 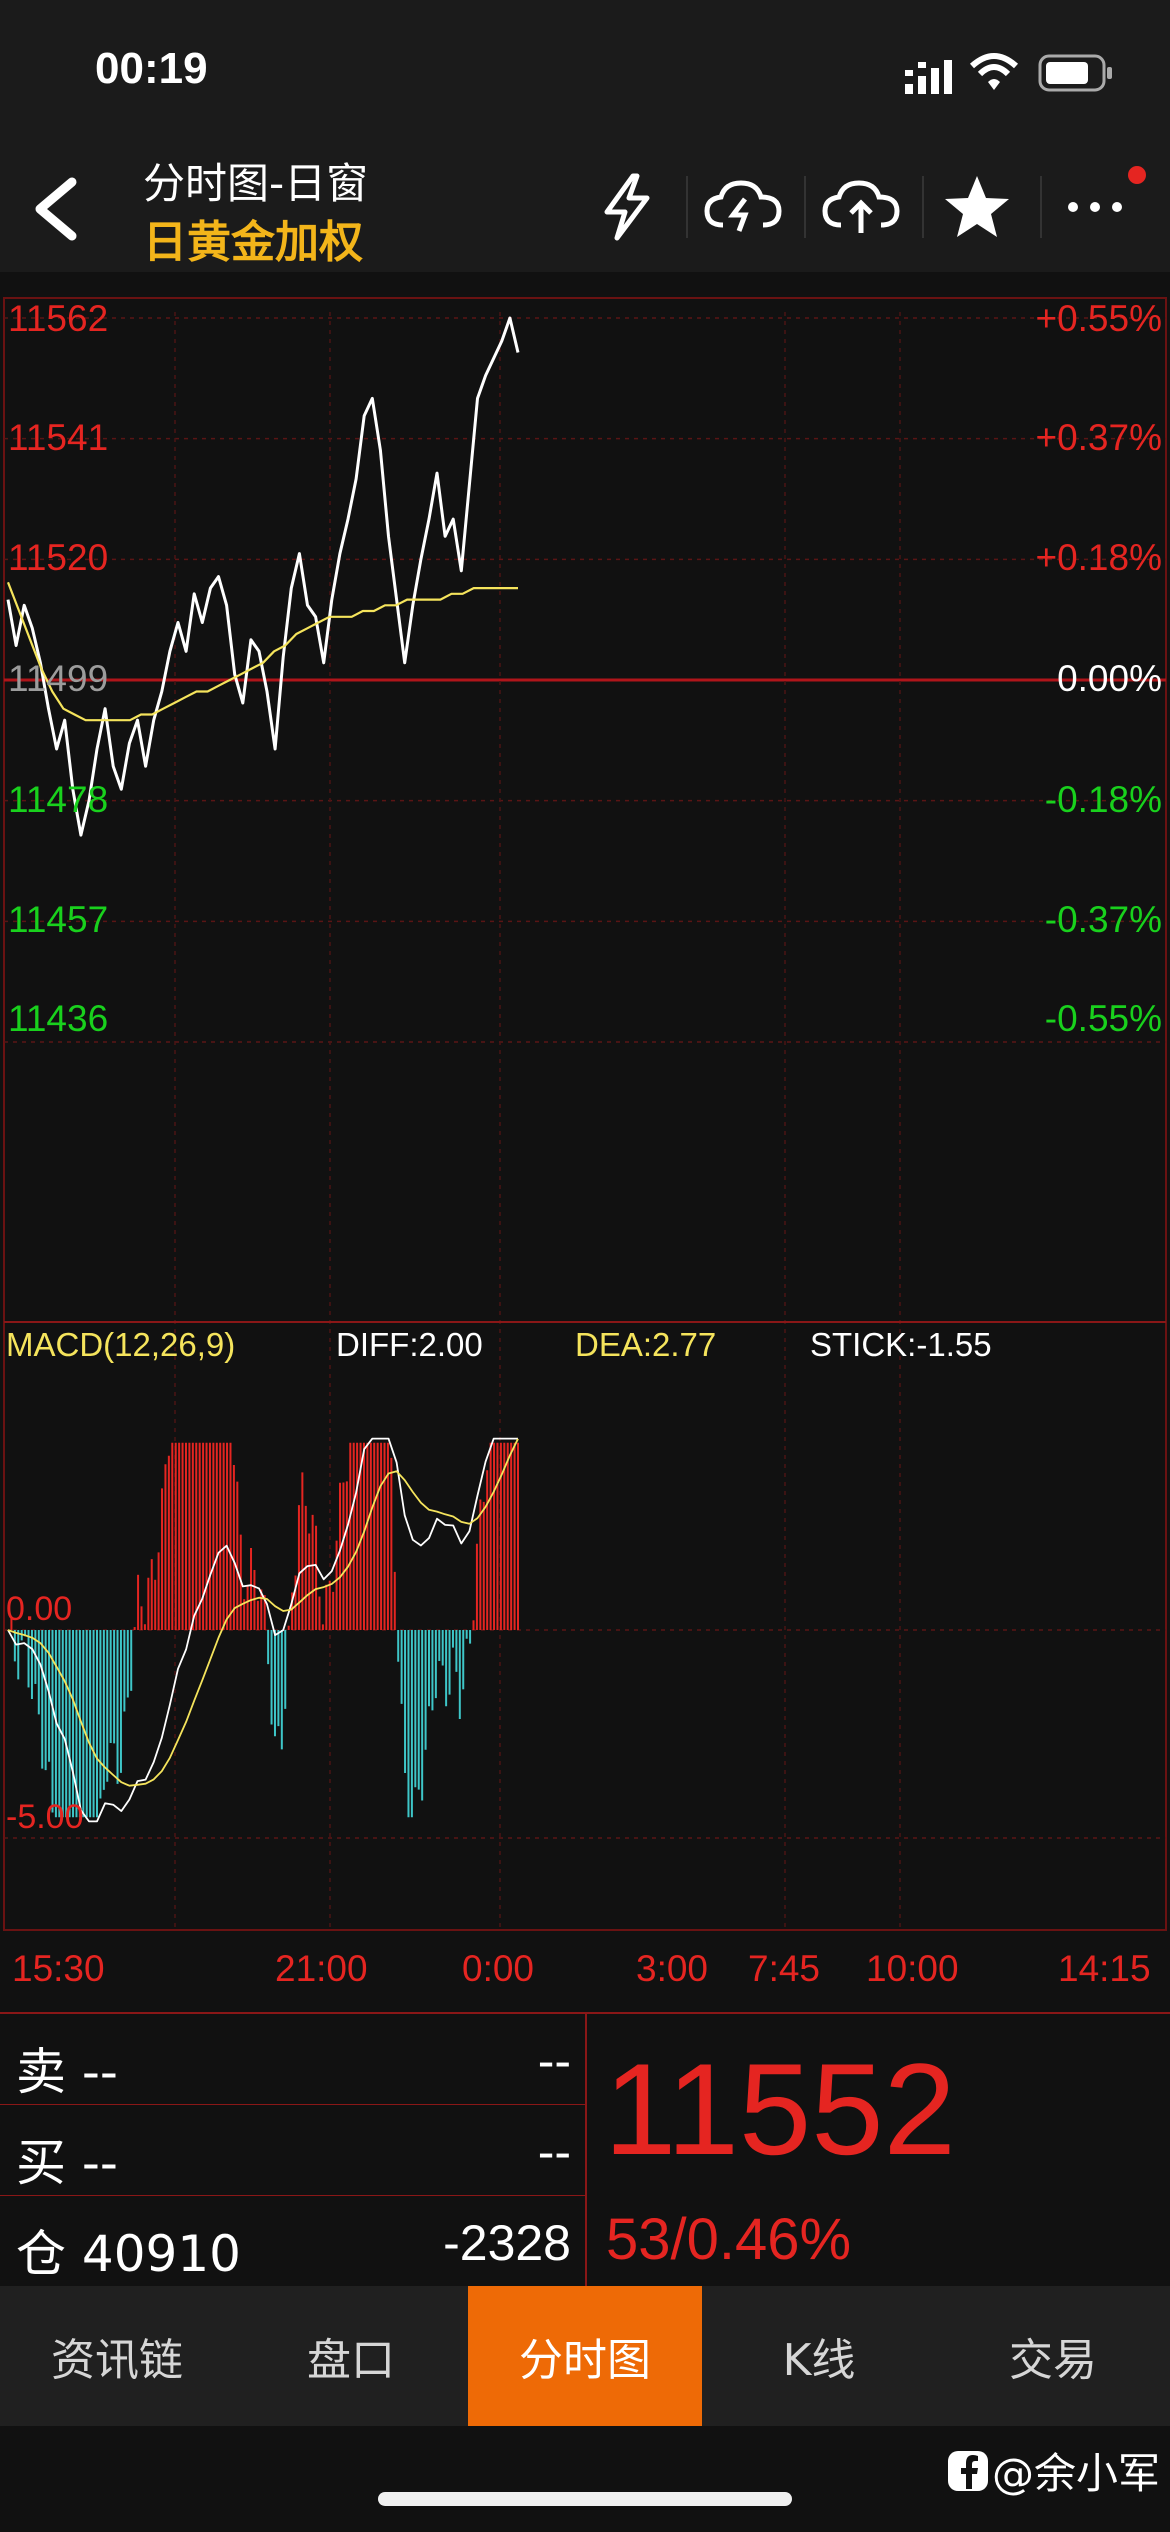 I want to click on status-time: 00:19, so click(x=151, y=68).